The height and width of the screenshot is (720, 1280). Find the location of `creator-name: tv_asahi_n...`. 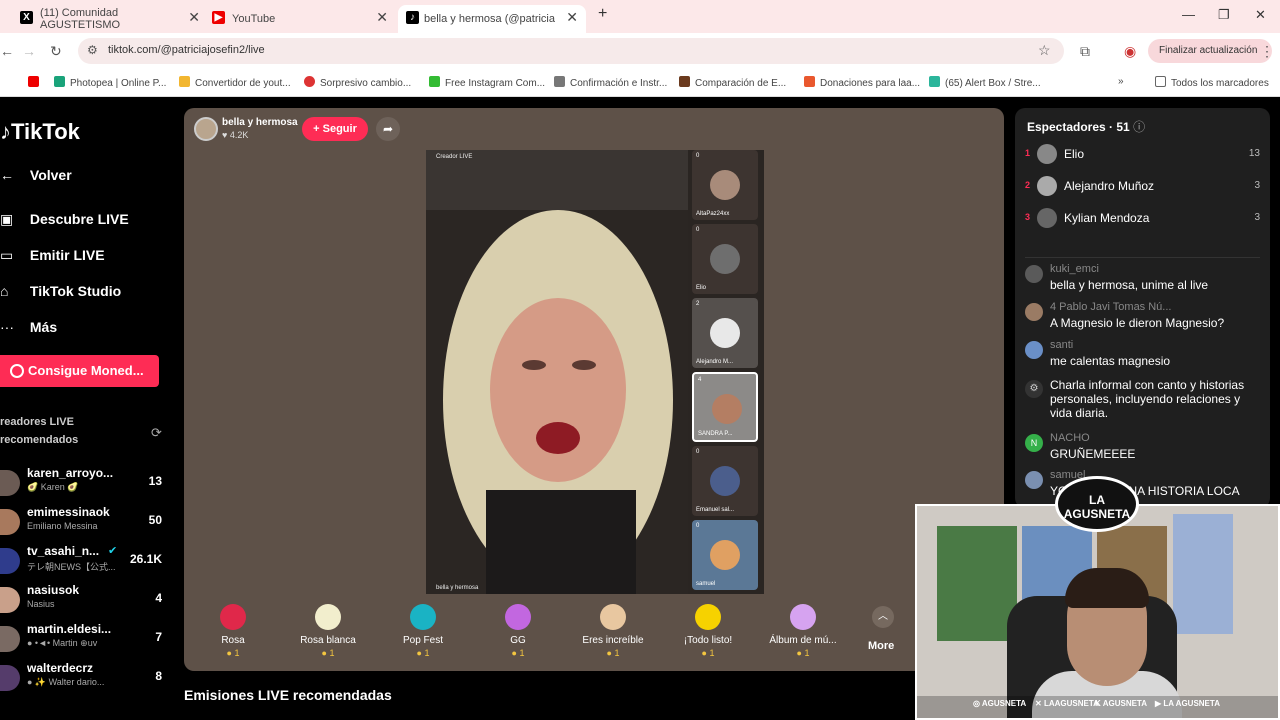

creator-name: tv_asahi_n... is located at coordinates (63, 551).